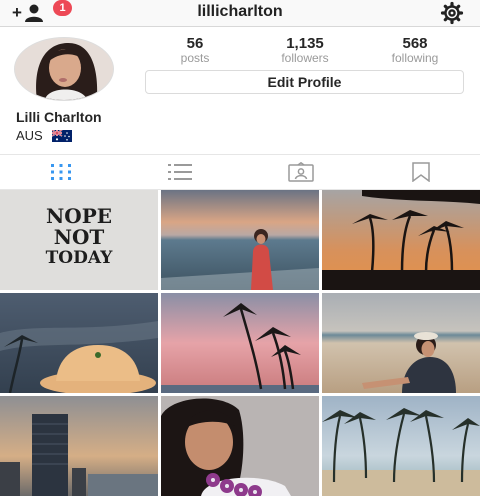 The height and width of the screenshot is (496, 480). What do you see at coordinates (305, 58) in the screenshot?
I see `followers-label: followers` at bounding box center [305, 58].